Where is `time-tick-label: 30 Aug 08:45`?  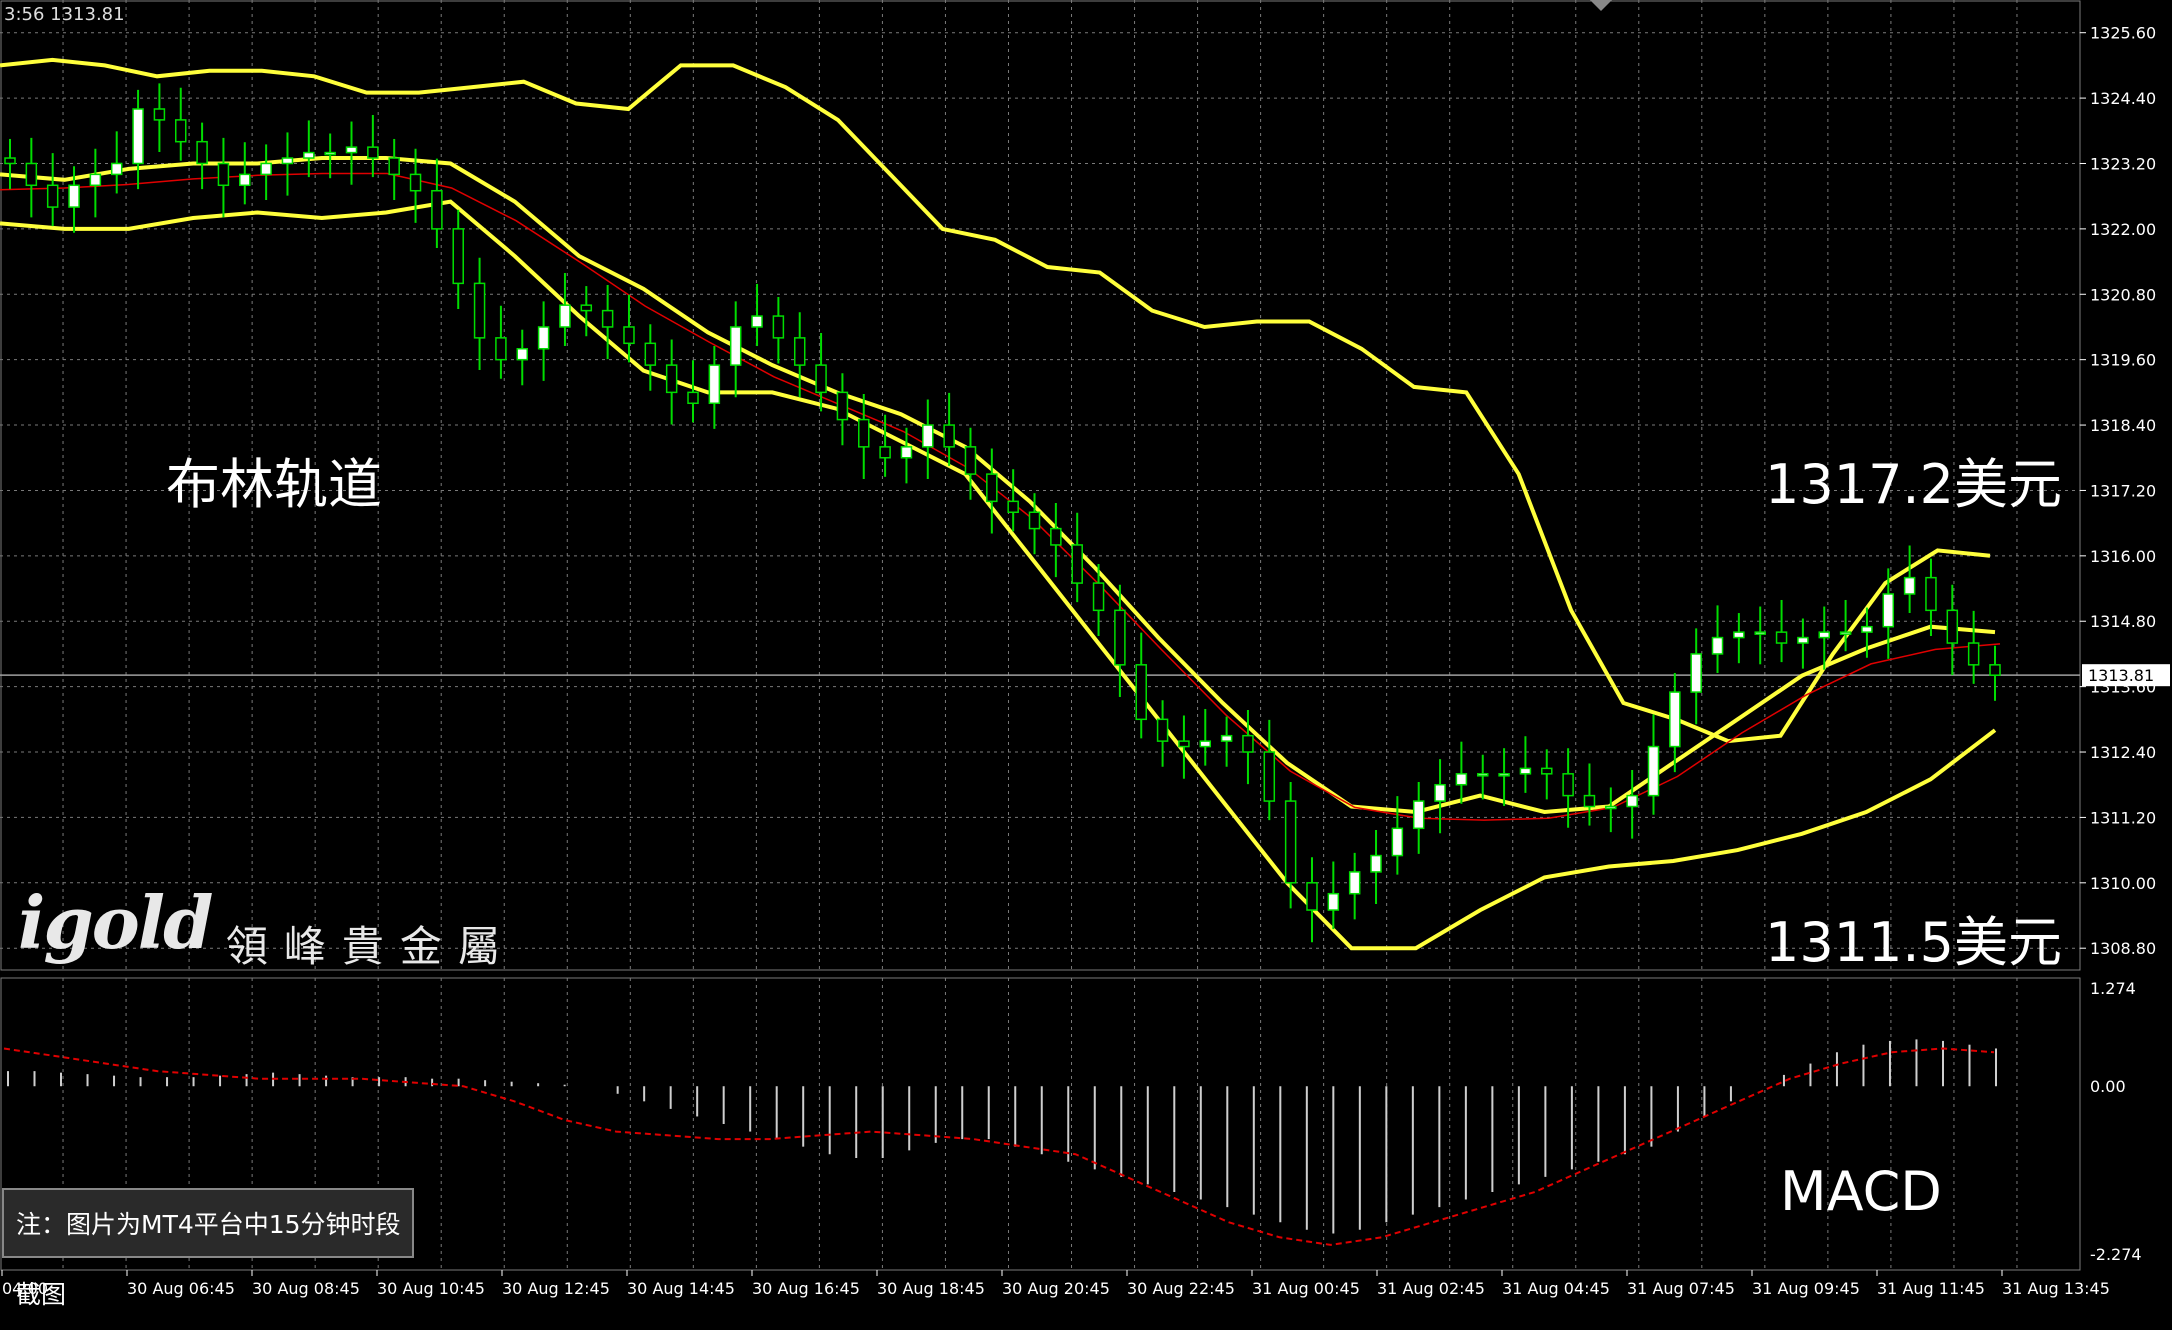 time-tick-label: 30 Aug 08:45 is located at coordinates (306, 1288).